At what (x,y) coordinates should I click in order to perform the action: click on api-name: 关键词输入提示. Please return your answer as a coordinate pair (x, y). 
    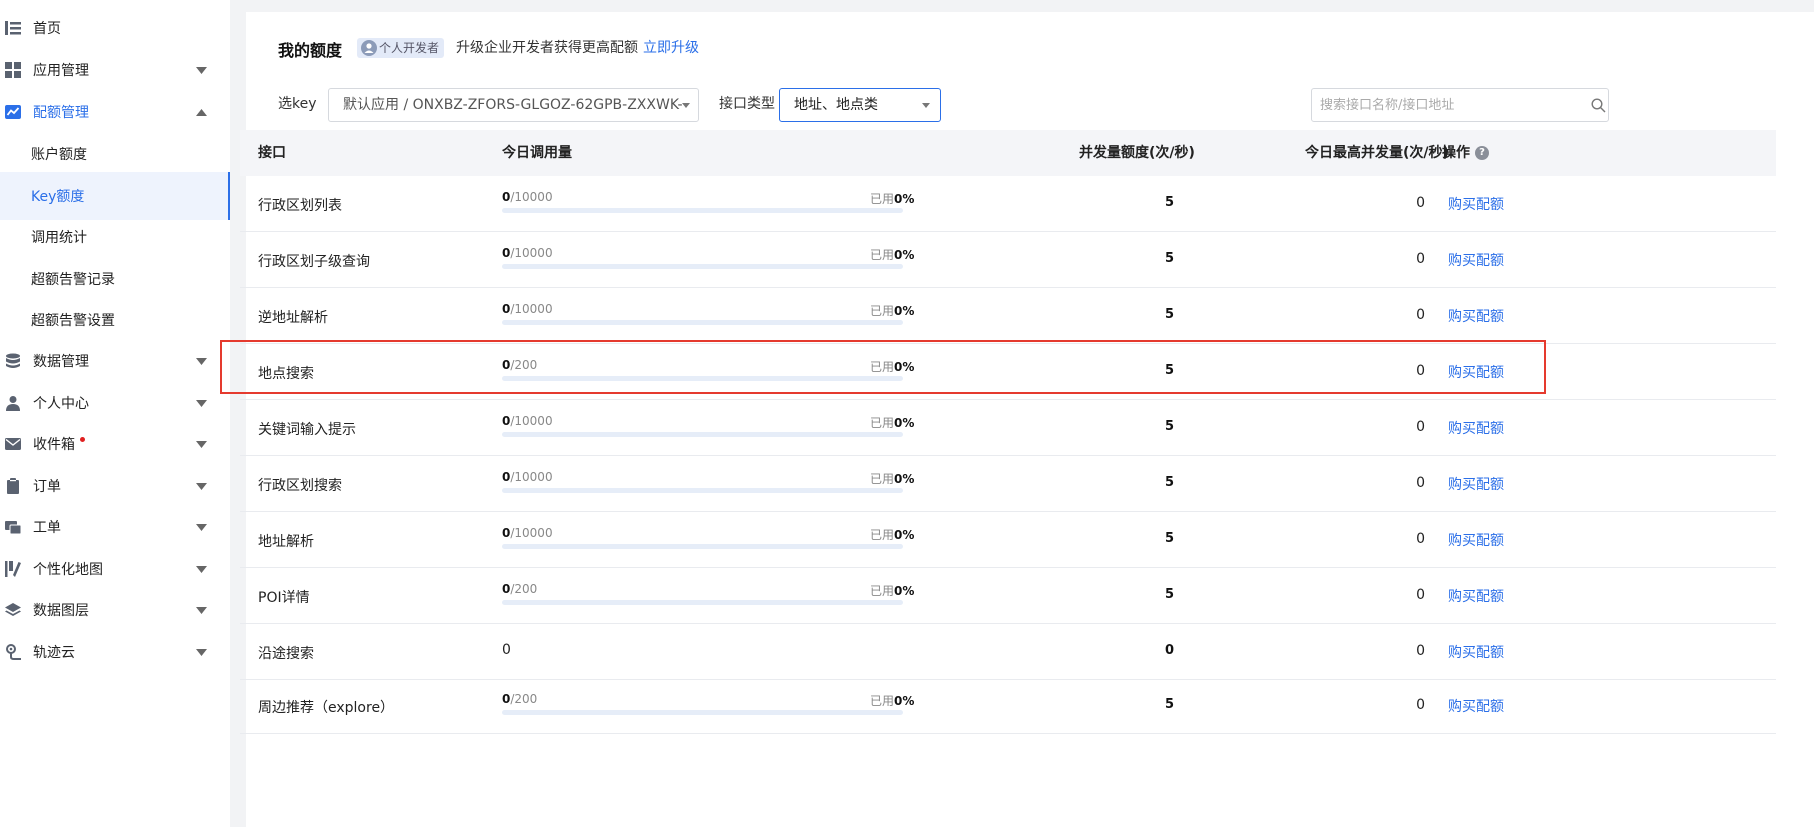
    Looking at the image, I should click on (307, 430).